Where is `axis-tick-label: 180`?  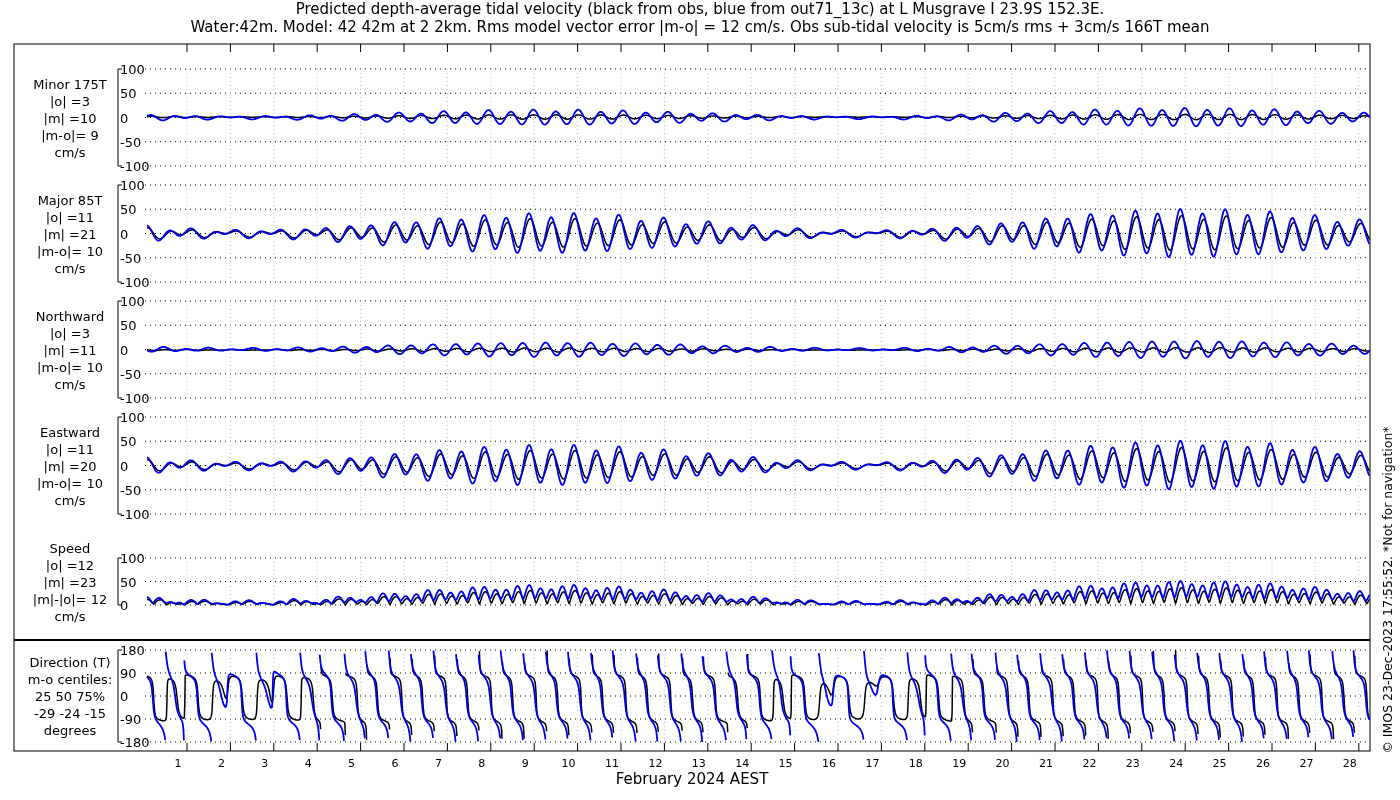
axis-tick-label: 180 is located at coordinates (132, 650).